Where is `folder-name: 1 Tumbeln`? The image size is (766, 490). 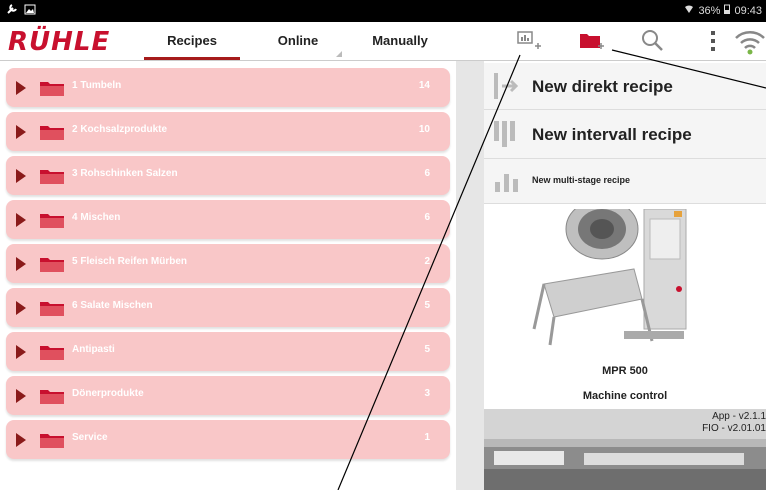 folder-name: 1 Tumbeln is located at coordinates (97, 85).